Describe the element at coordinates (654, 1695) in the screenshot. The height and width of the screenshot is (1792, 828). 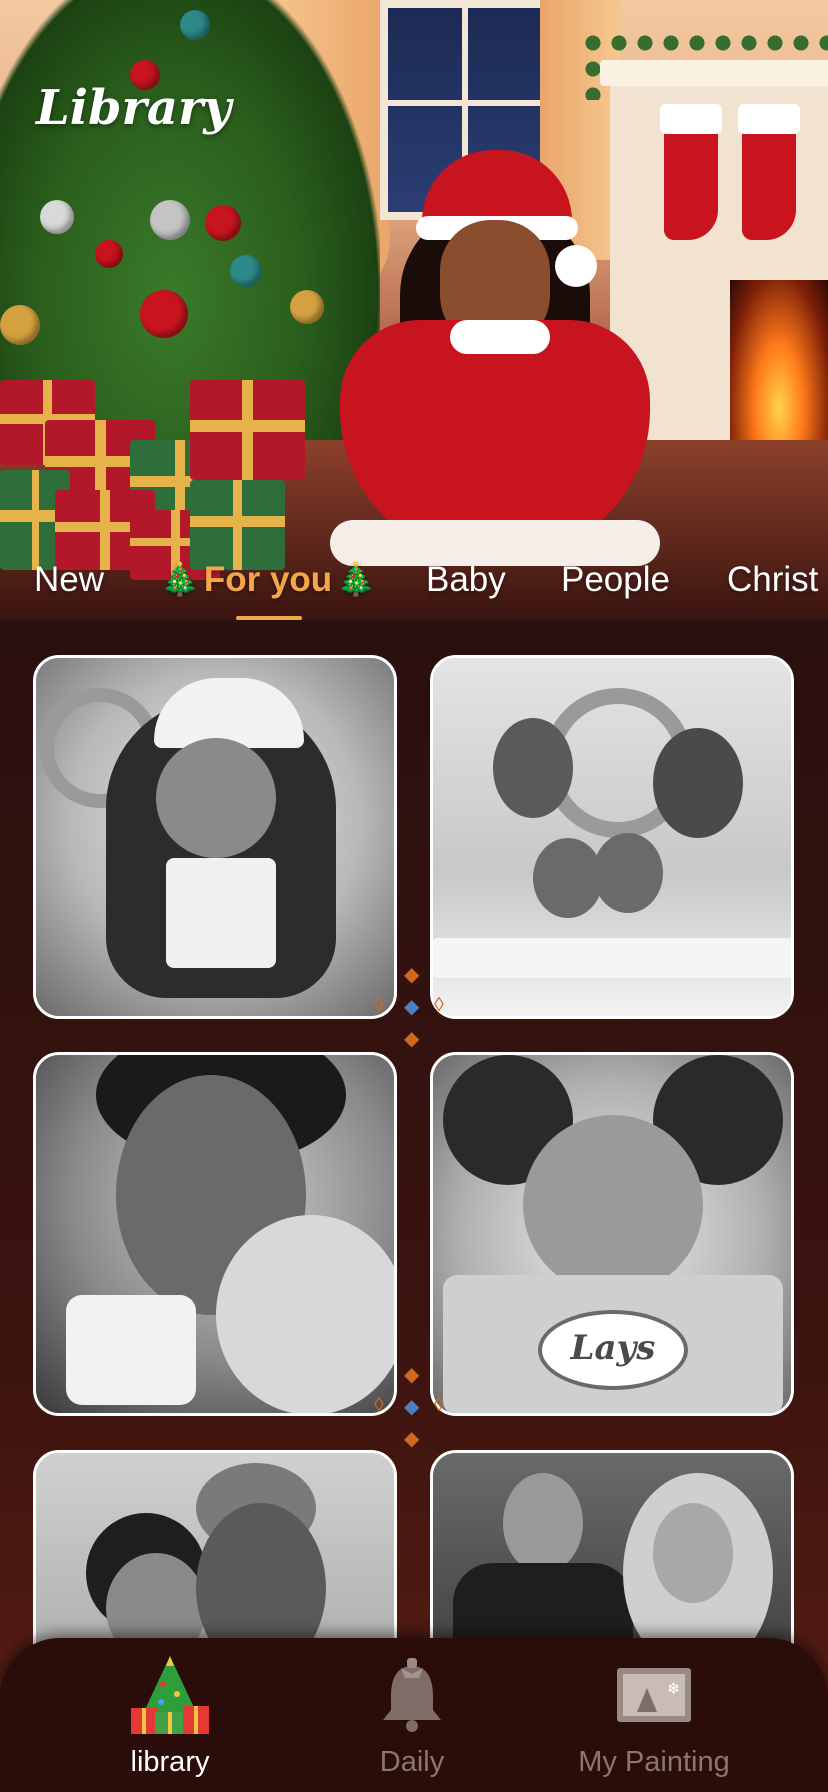
I see `painting-frame-icon: ❄` at that location.